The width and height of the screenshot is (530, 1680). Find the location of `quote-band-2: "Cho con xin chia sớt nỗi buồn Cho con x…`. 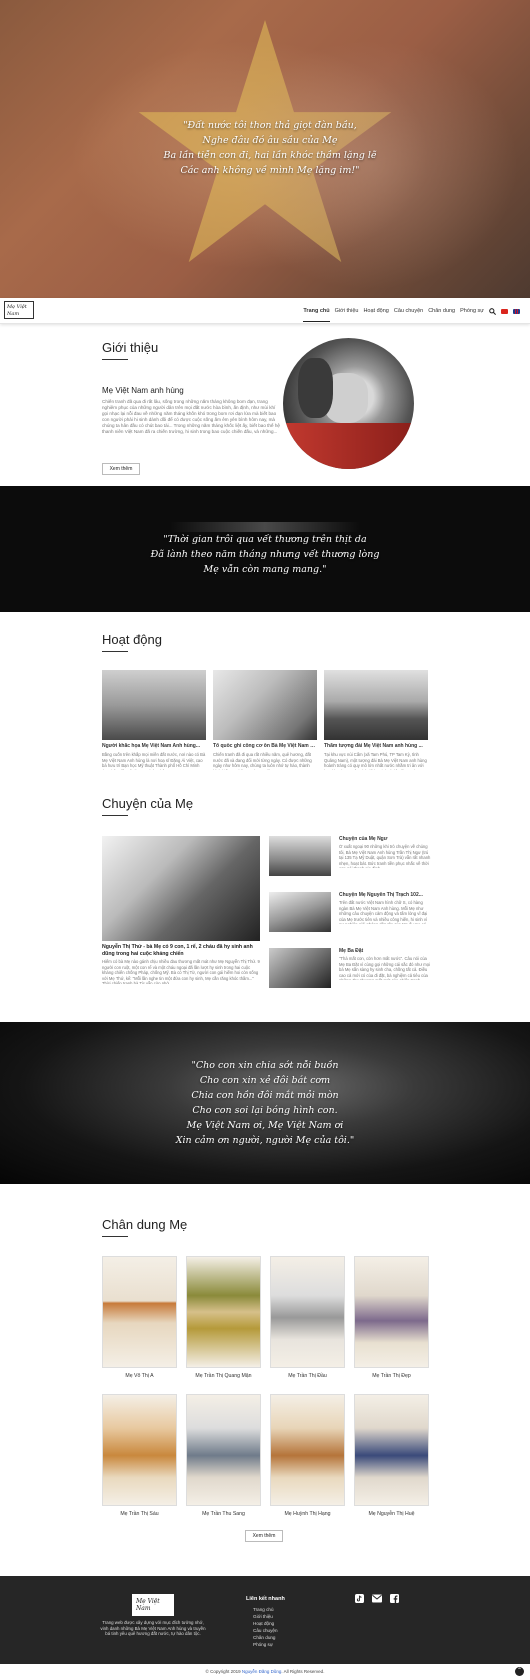

quote-band-2: "Cho con xin chia sớt nỗi buồn Cho con x… is located at coordinates (265, 1103).